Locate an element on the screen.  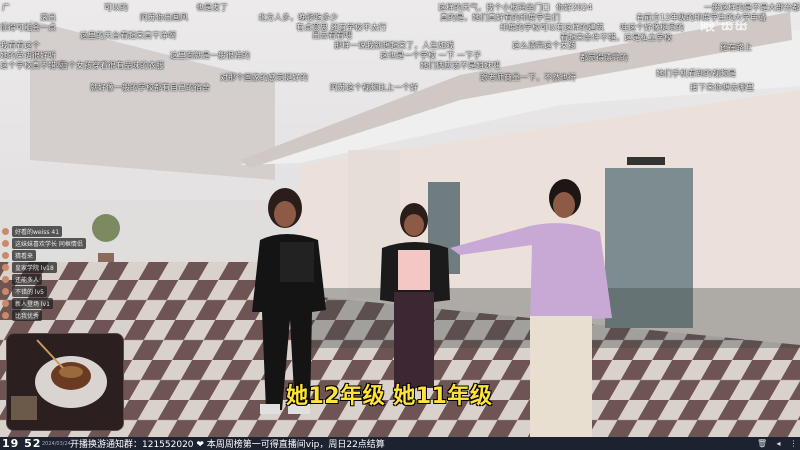
danmaku-comment: 这么漂亮这个女孩 is located at coordinates (544, 45).